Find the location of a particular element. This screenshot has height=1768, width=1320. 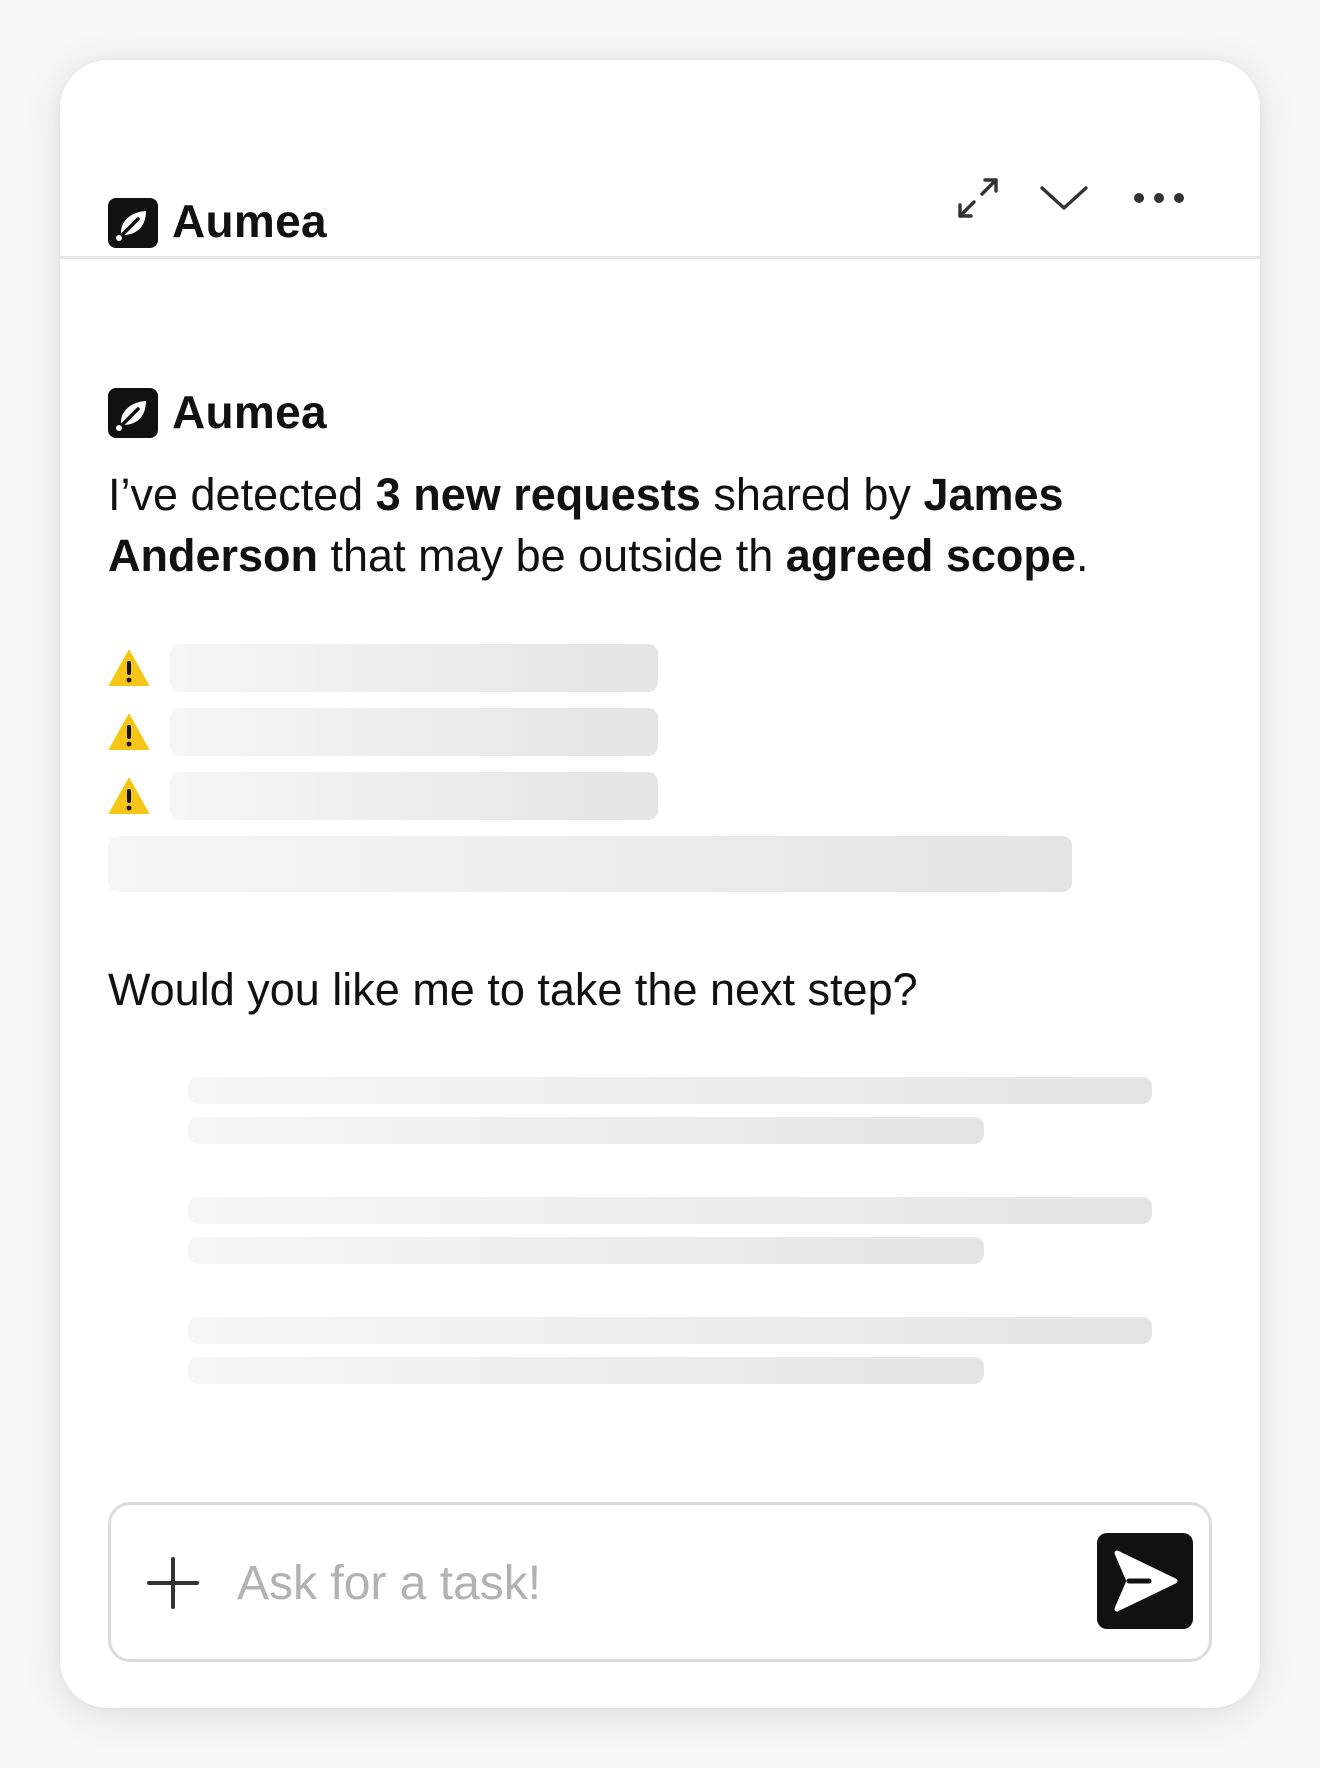

sender-avatar is located at coordinates (133, 413).